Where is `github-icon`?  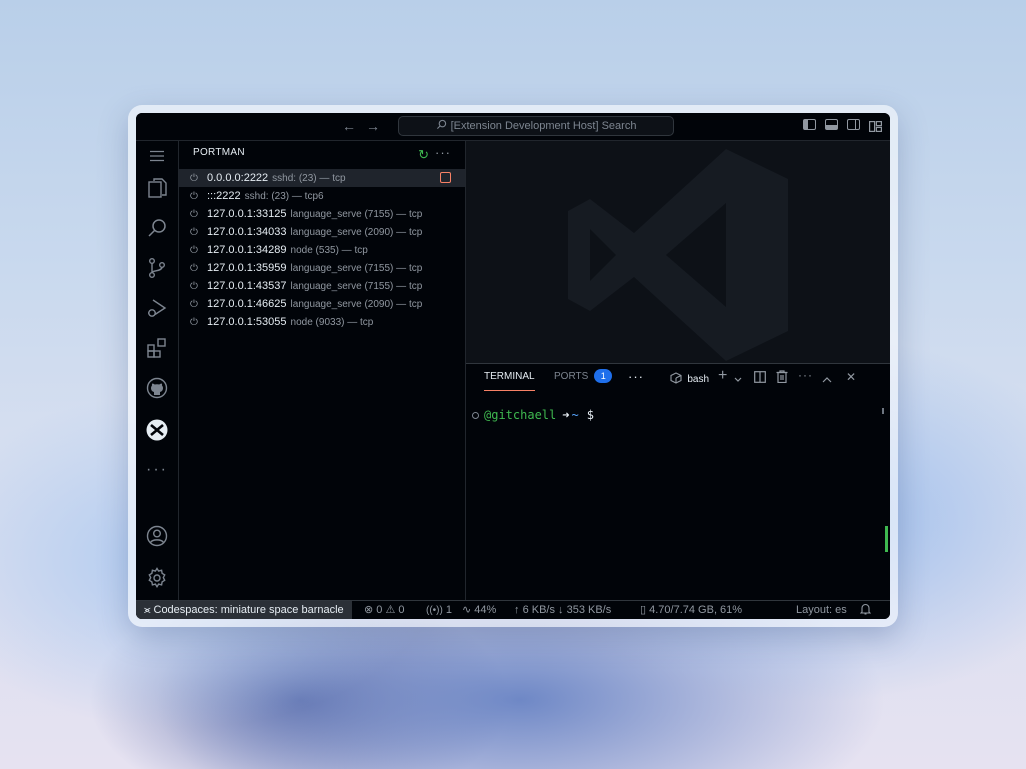
github-icon is located at coordinates (157, 388).